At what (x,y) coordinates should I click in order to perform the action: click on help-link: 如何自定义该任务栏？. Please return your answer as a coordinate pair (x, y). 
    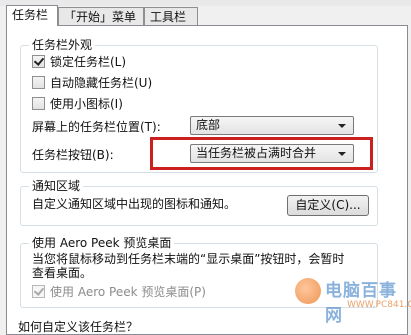
    Looking at the image, I should click on (78, 326).